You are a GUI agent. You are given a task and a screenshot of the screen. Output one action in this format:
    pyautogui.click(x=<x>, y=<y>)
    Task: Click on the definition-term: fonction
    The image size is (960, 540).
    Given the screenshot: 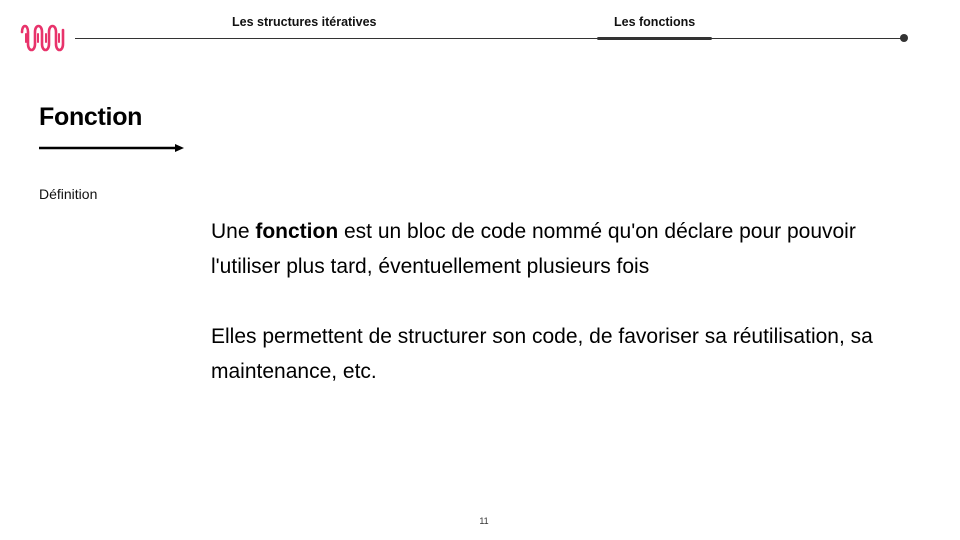 What is the action you would take?
    pyautogui.click(x=297, y=231)
    